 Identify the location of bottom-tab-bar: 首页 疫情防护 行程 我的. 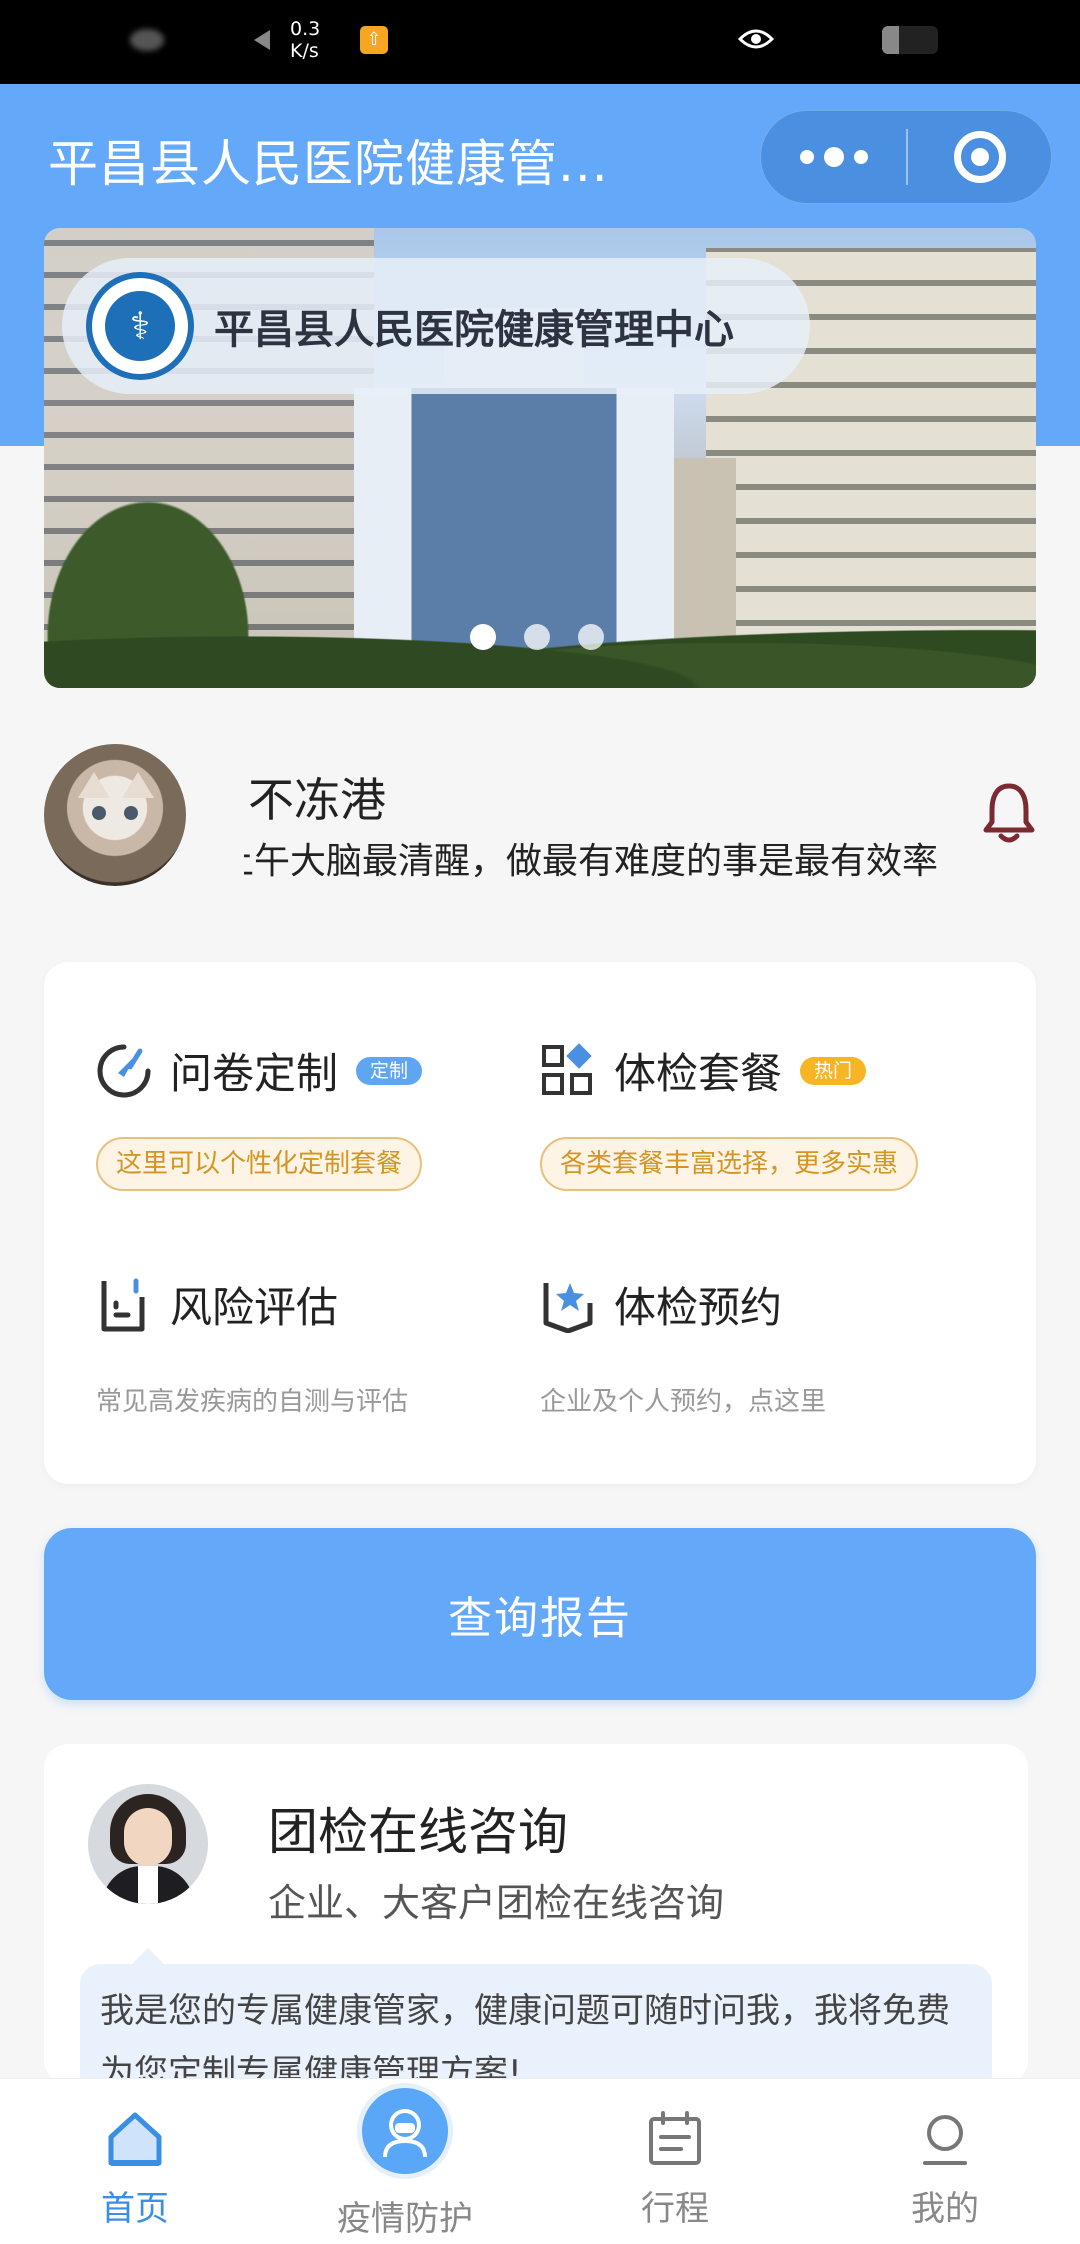
(540, 2161).